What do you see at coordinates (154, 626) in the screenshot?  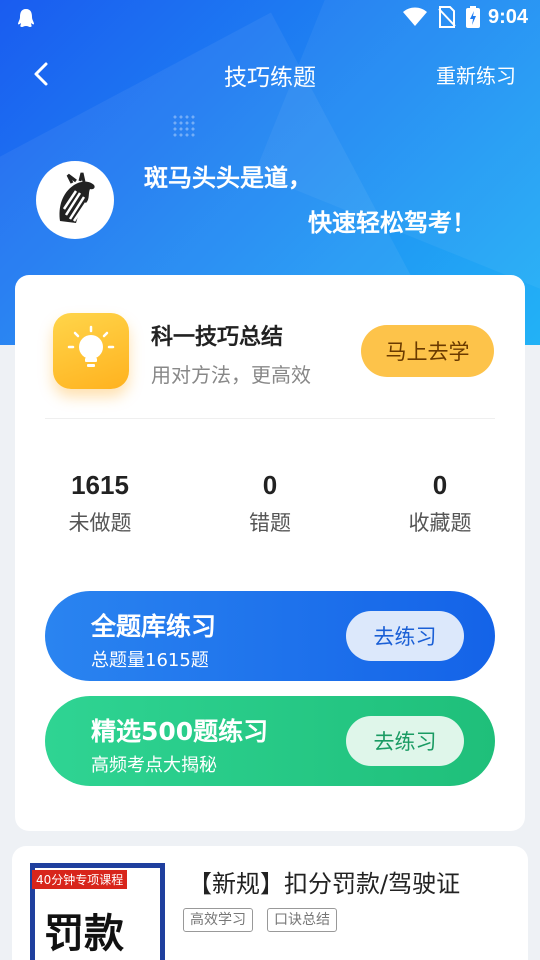 I see `practice-title: 全题库练习` at bounding box center [154, 626].